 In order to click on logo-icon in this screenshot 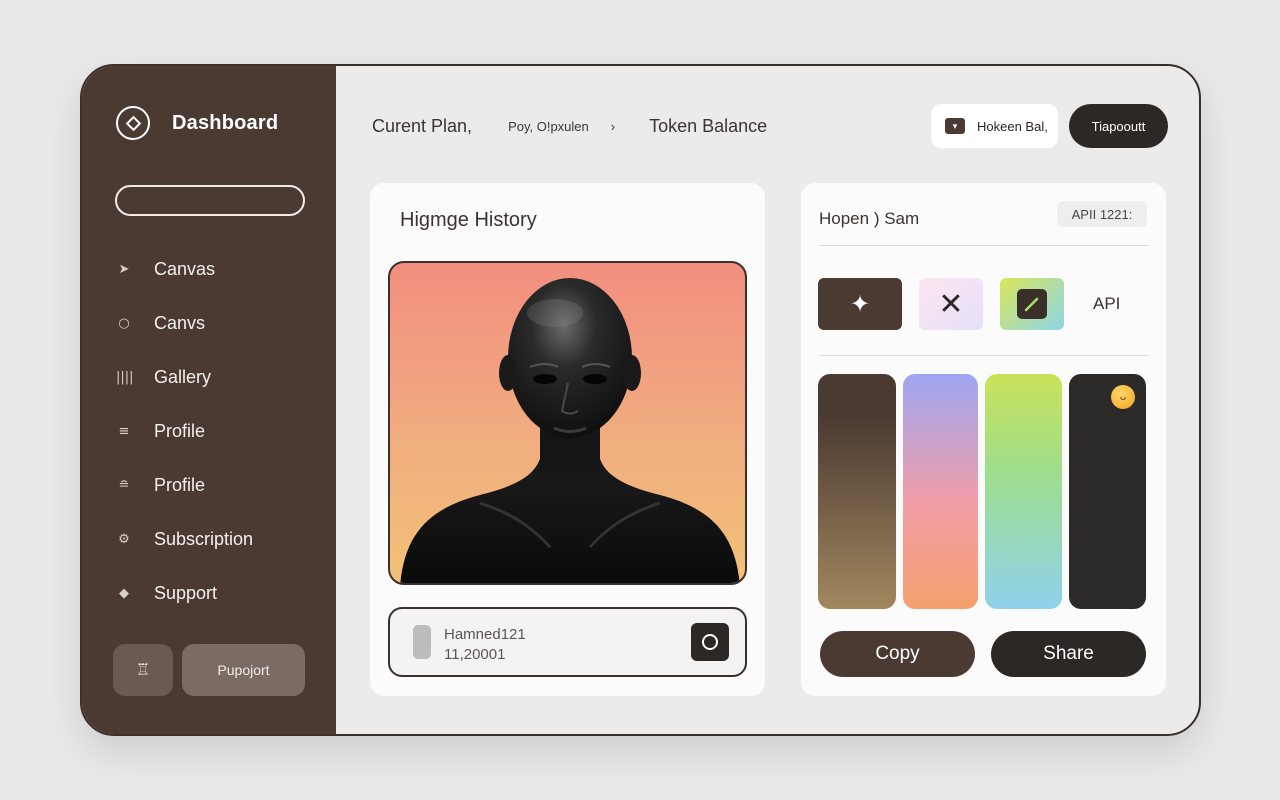, I will do `click(133, 123)`.